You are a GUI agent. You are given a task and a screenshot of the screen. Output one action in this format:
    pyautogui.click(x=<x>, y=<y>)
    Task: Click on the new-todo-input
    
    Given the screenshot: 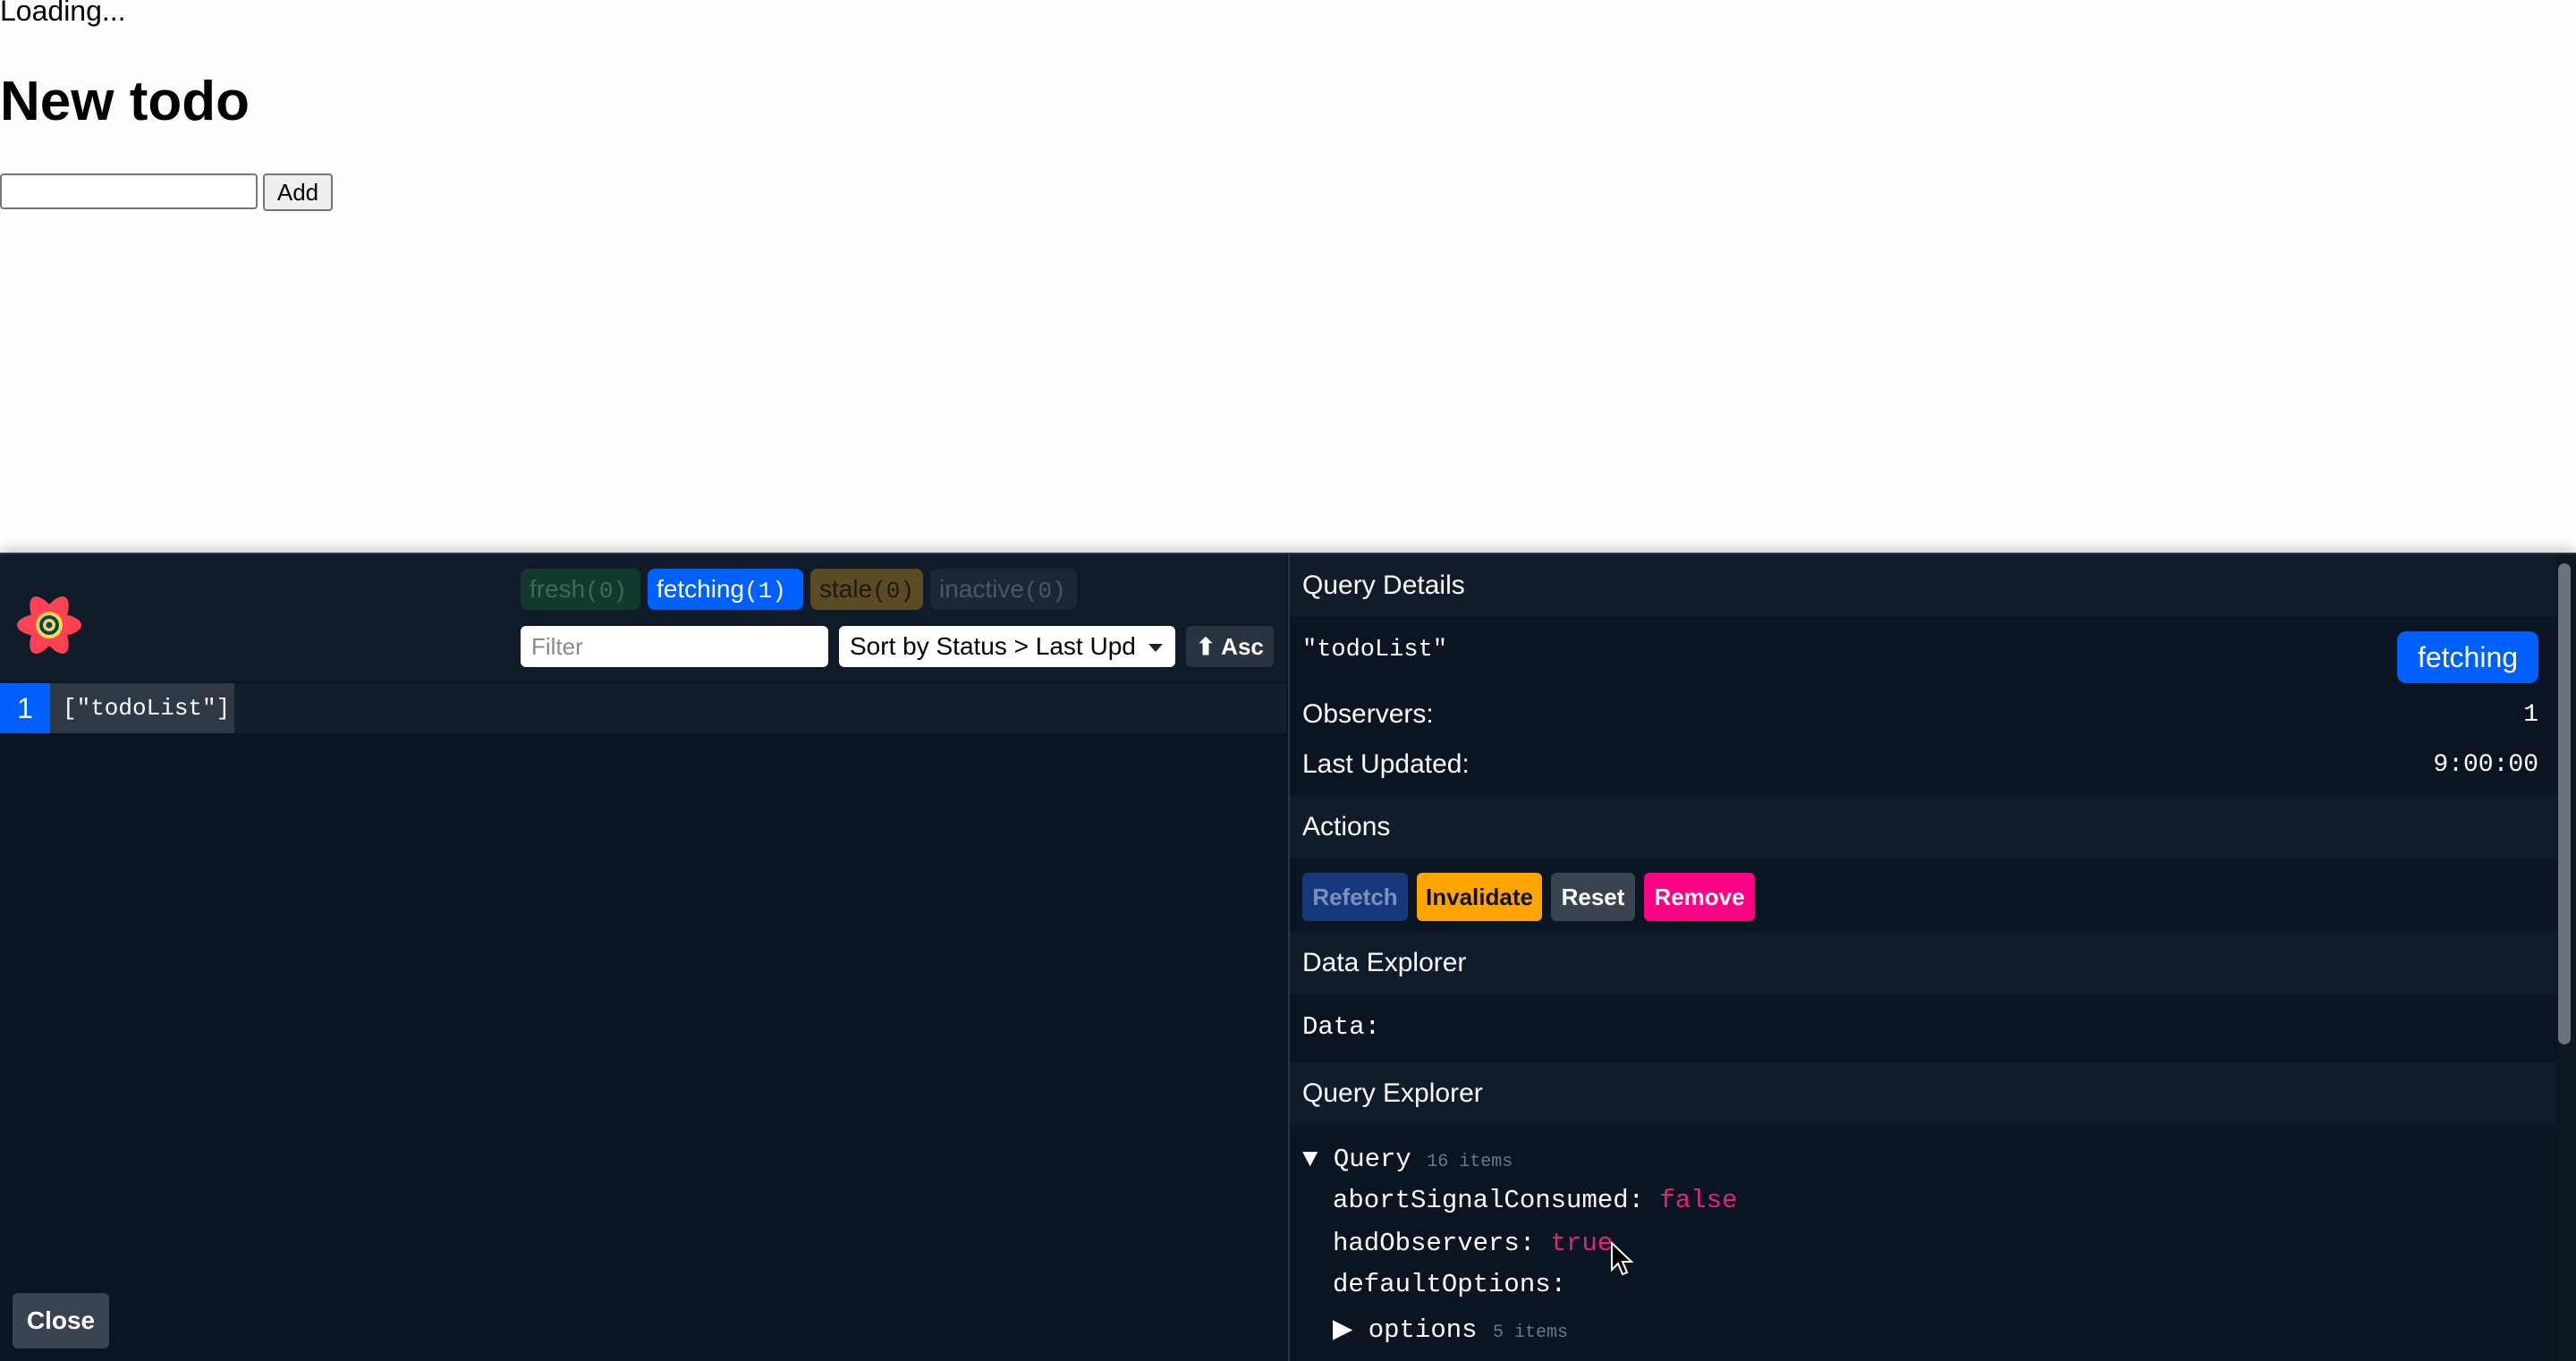 What is the action you would take?
    pyautogui.click(x=129, y=191)
    